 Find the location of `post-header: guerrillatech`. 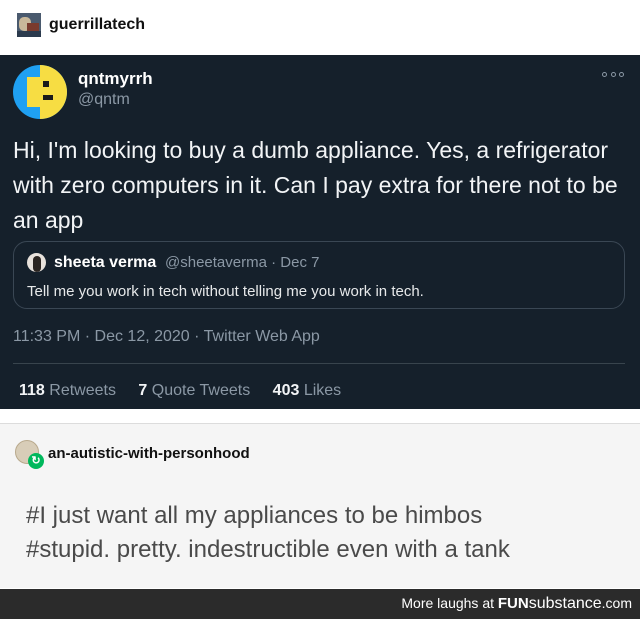

post-header: guerrillatech is located at coordinates (320, 27).